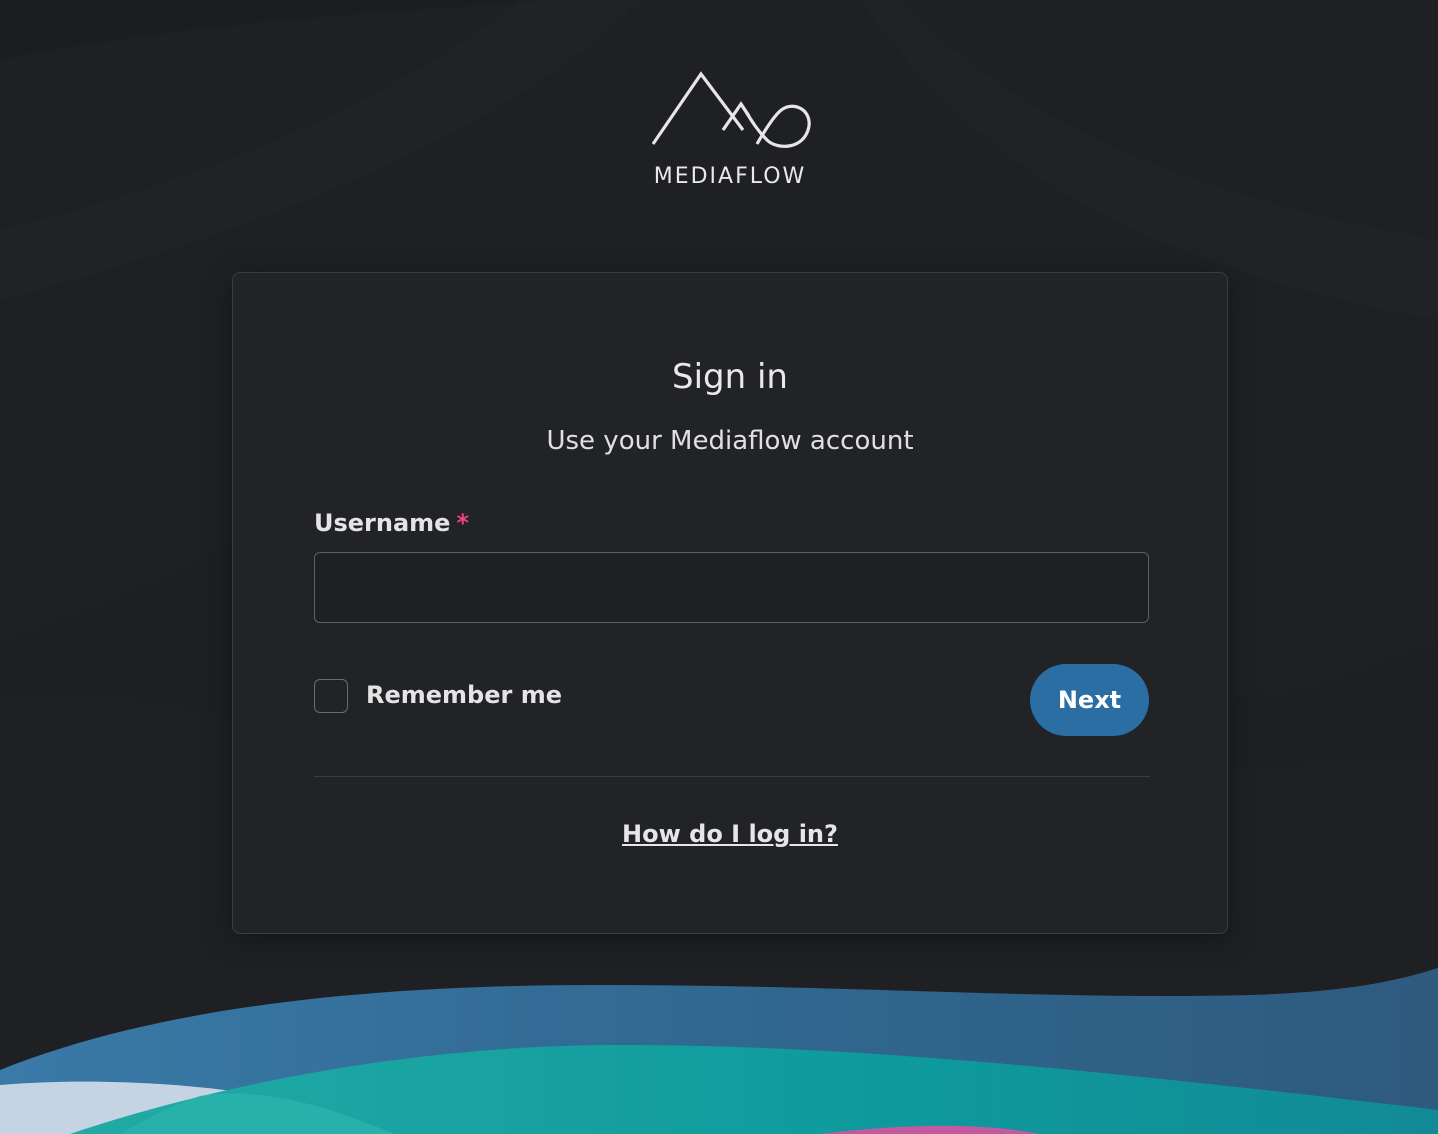 The width and height of the screenshot is (1438, 1134). I want to click on brand-name: MEDIAFLOW, so click(730, 176).